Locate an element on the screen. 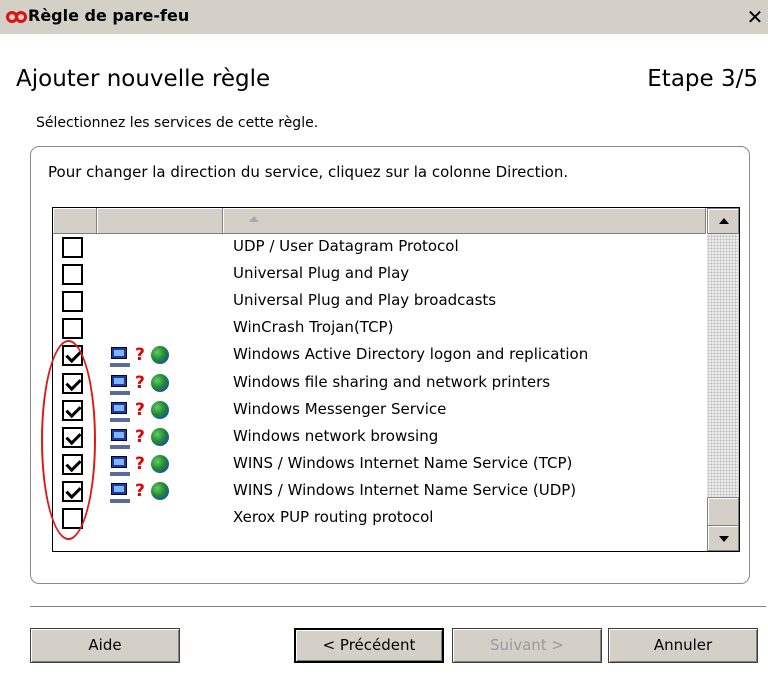  column-header-service is located at coordinates (464, 221).